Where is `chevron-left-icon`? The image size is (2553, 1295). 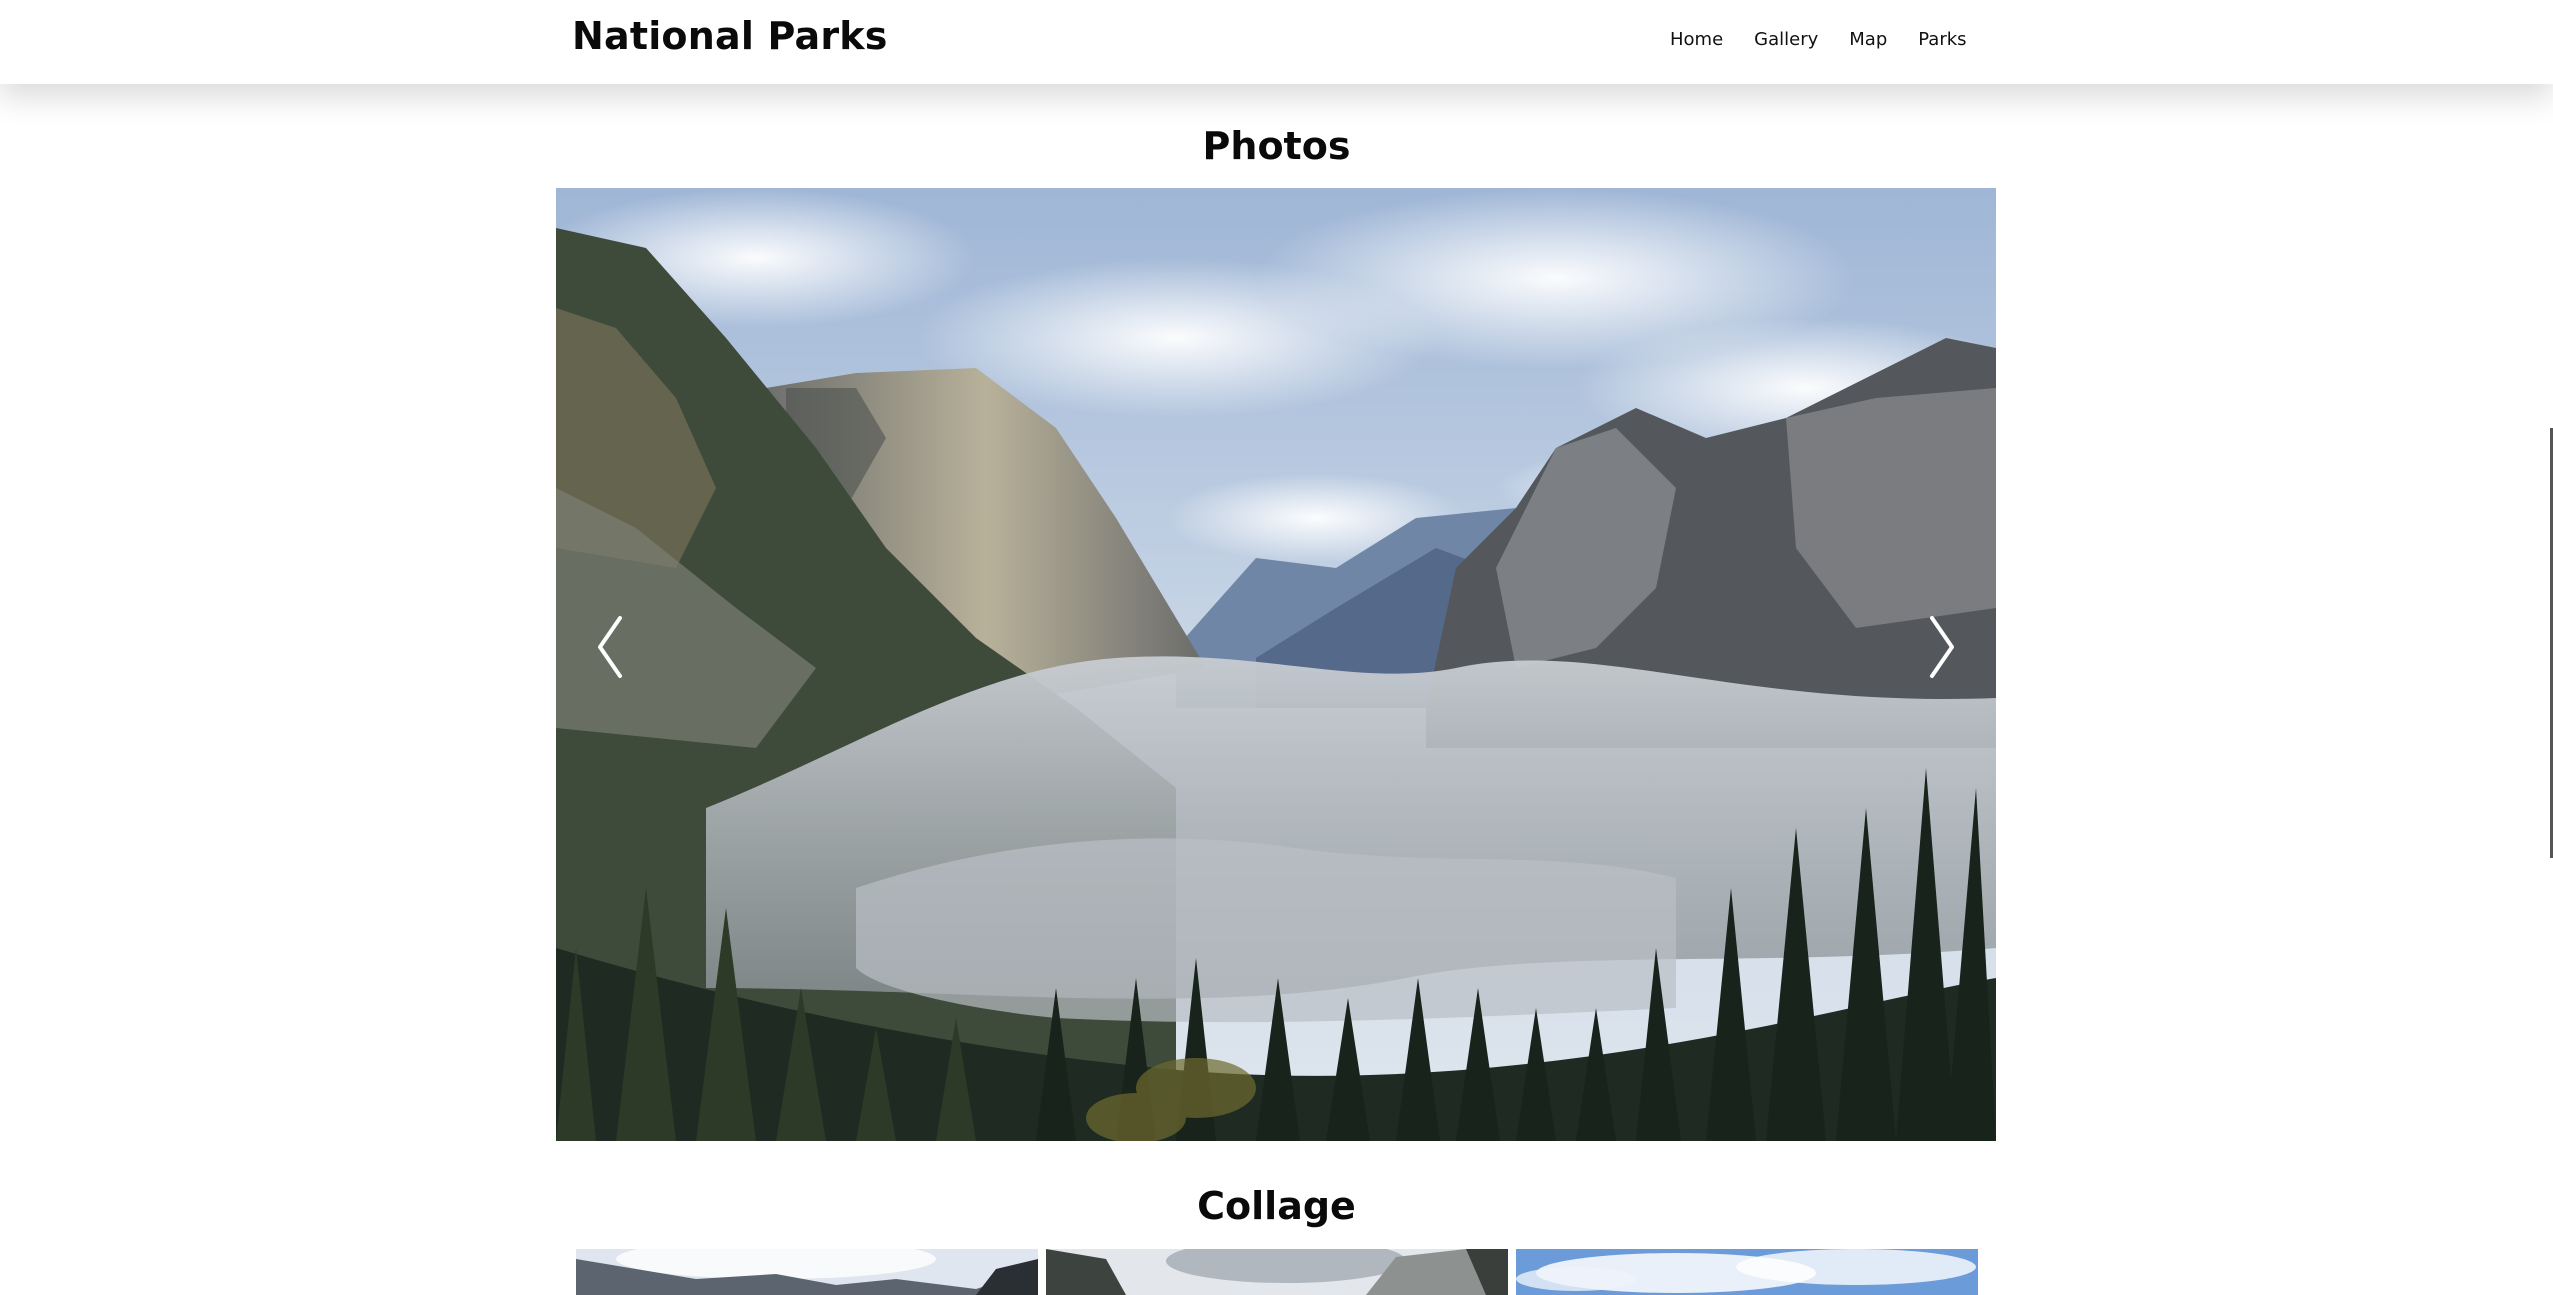
chevron-left-icon is located at coordinates (610, 647).